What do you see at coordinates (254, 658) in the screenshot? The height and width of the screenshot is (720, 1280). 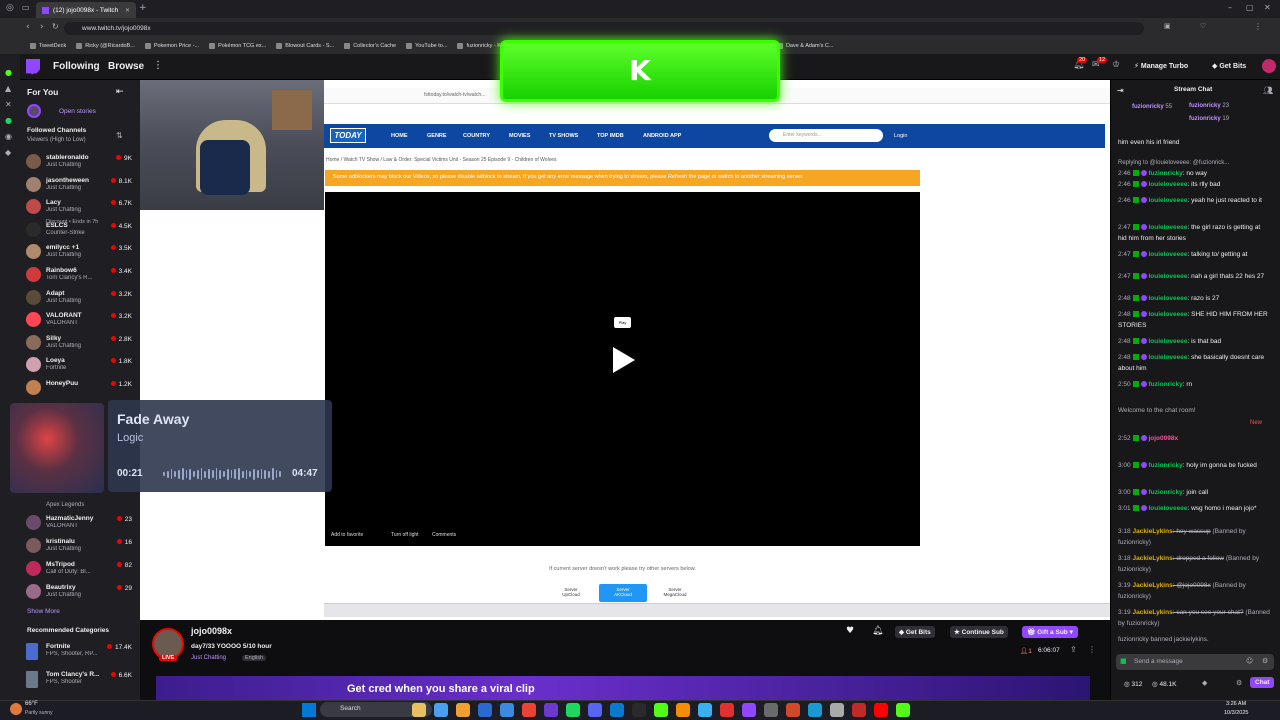 I see `language-tag: English` at bounding box center [254, 658].